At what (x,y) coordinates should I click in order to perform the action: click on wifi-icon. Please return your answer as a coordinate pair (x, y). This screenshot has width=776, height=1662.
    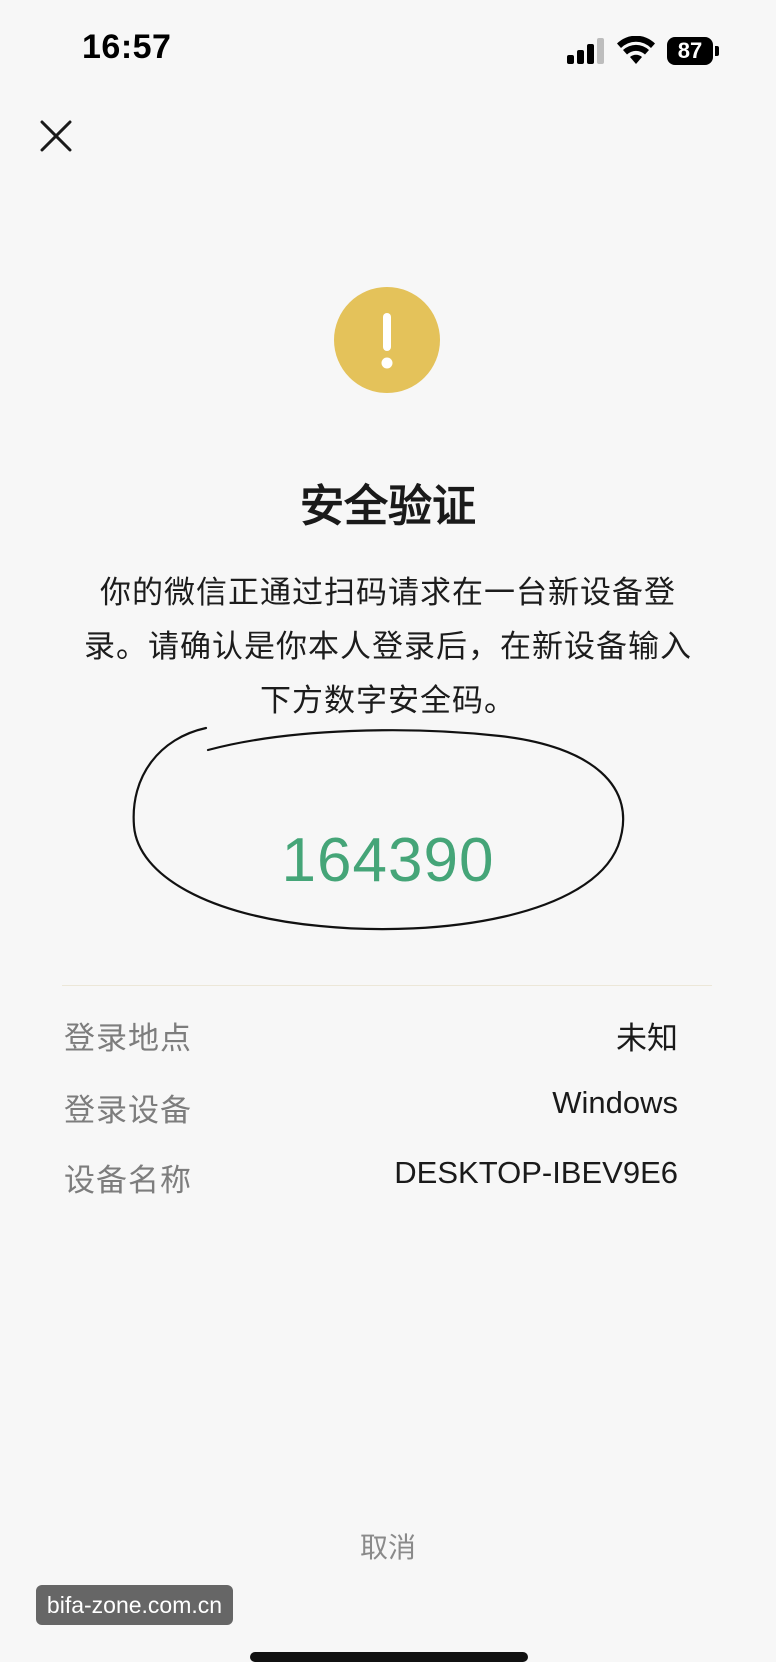
    Looking at the image, I should click on (636, 50).